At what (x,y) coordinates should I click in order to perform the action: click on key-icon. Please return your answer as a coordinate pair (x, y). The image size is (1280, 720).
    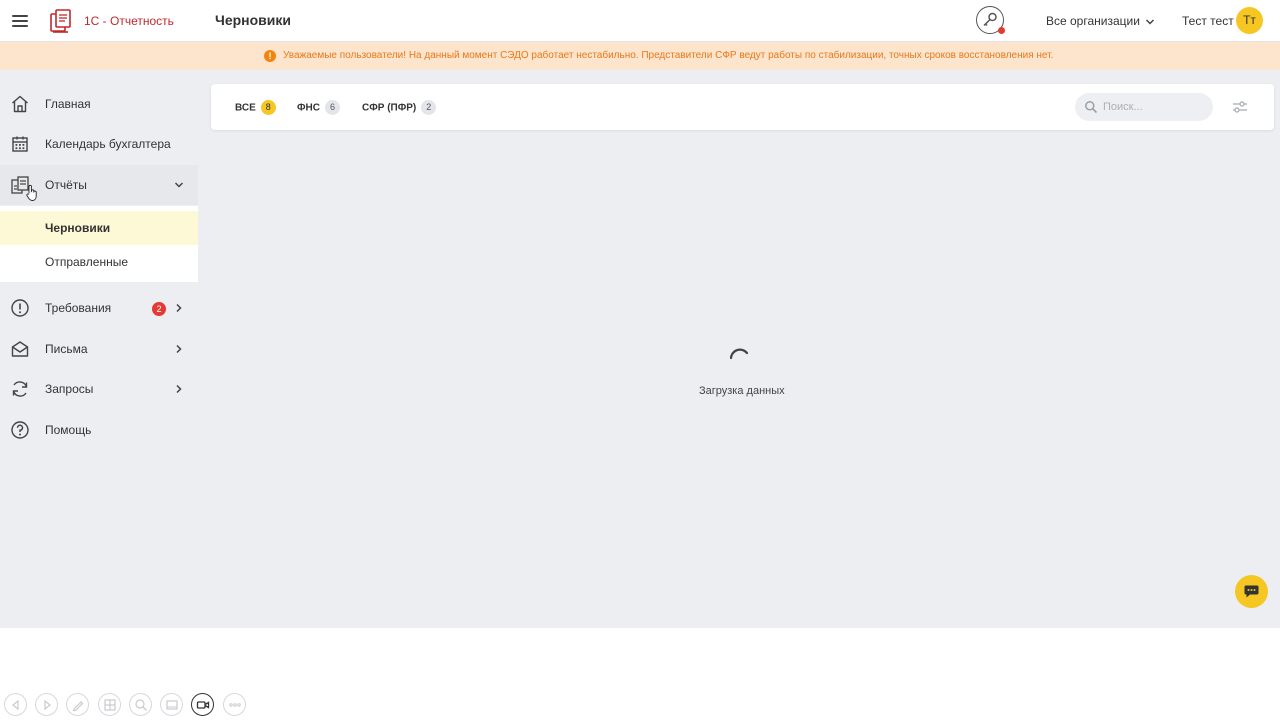
    Looking at the image, I should click on (990, 20).